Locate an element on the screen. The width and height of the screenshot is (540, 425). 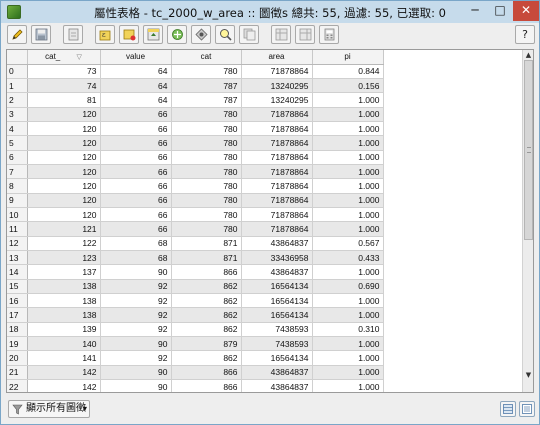
row-header: 21 is located at coordinates (17, 373).